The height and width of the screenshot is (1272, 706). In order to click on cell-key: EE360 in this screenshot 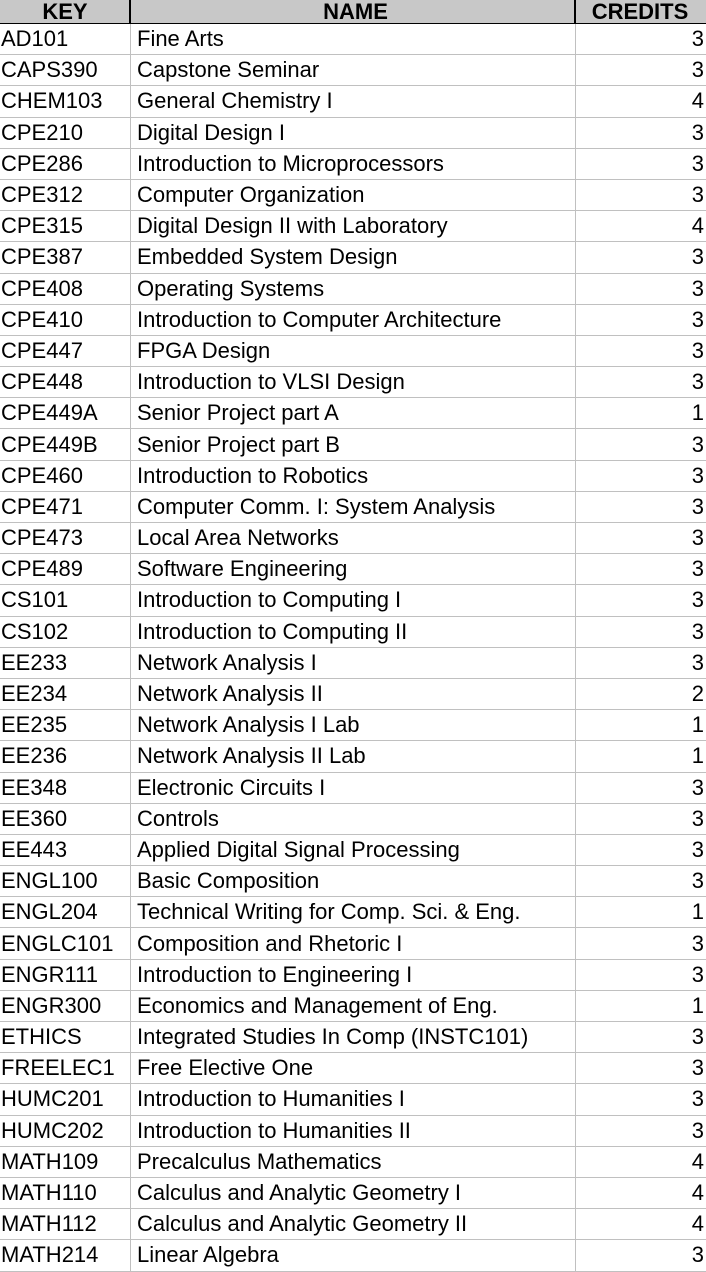, I will do `click(65, 818)`.